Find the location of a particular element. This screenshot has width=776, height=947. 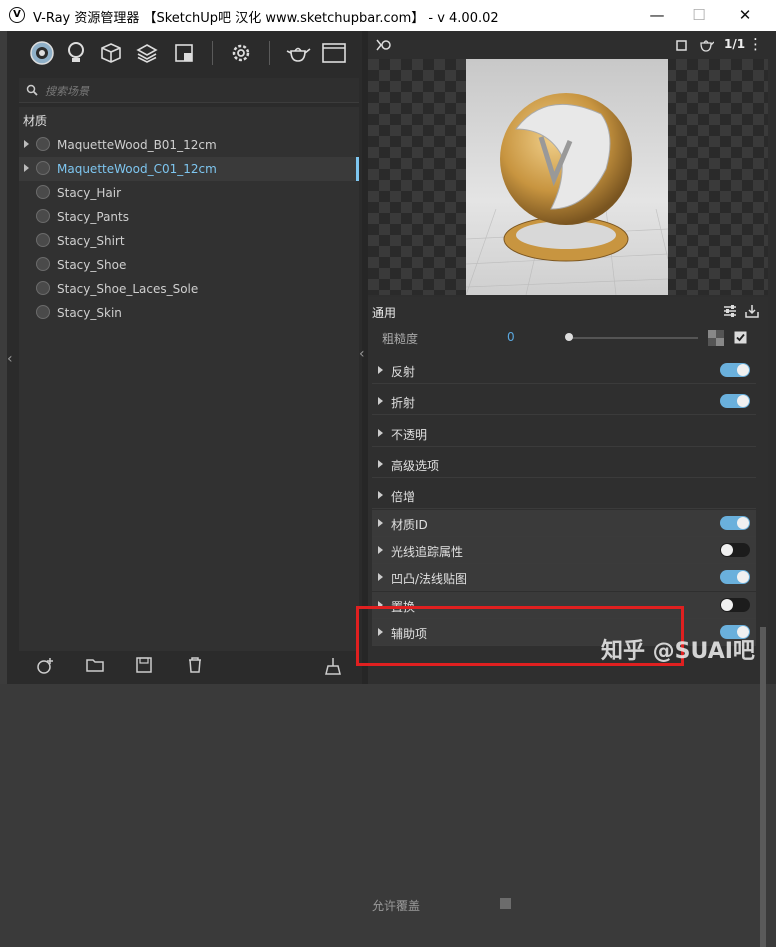

material-row: MaquetteWood_B01_12cm is located at coordinates (189, 145).